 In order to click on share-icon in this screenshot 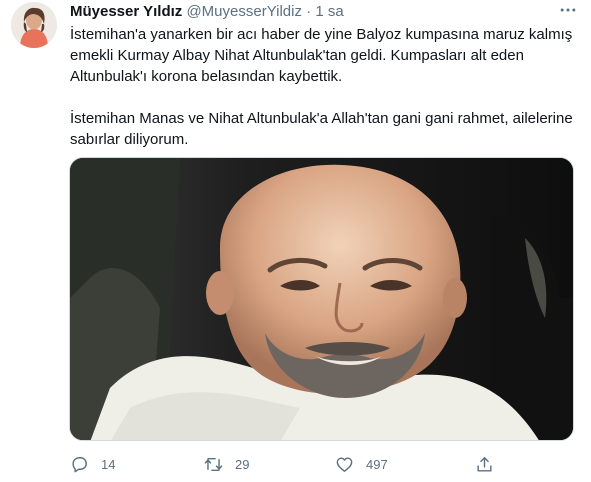, I will do `click(484, 464)`.